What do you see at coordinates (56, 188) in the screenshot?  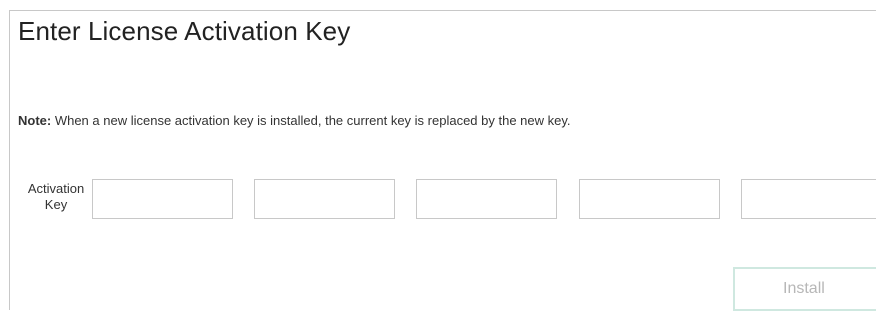 I see `activation-key-label-line1: Activation` at bounding box center [56, 188].